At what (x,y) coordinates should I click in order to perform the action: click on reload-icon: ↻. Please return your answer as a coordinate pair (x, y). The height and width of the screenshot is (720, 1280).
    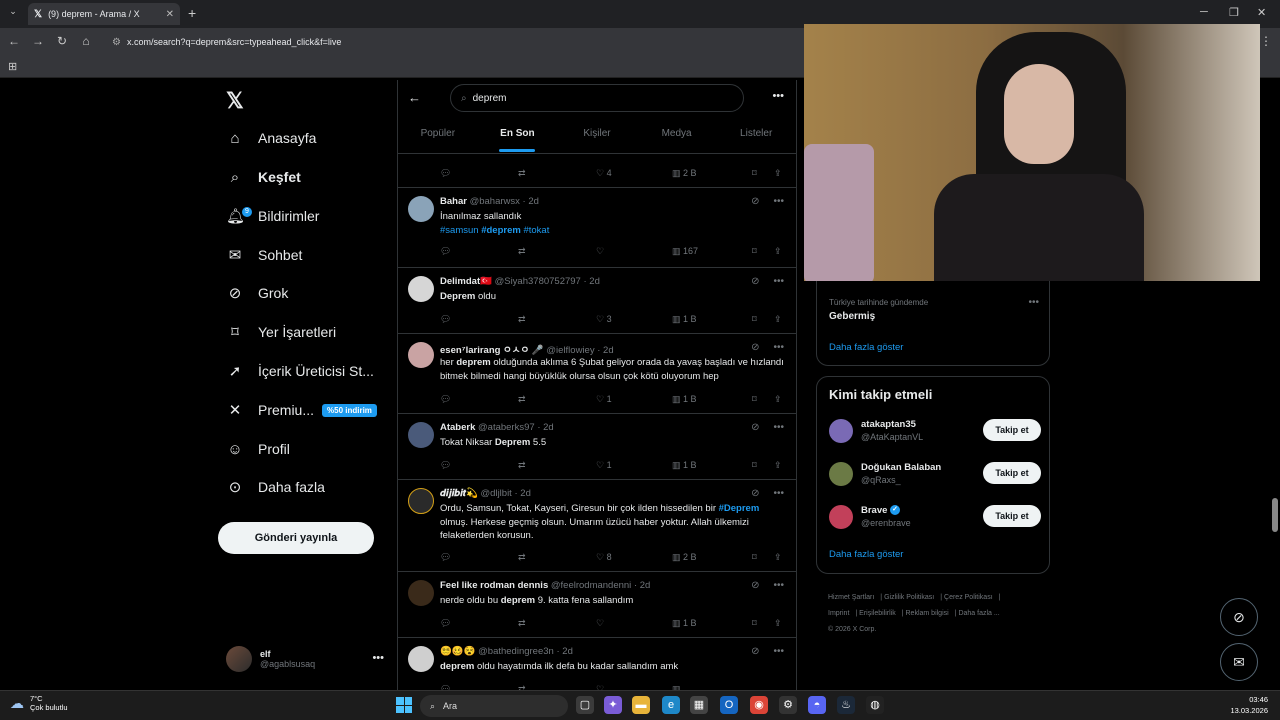
    Looking at the image, I should click on (62, 41).